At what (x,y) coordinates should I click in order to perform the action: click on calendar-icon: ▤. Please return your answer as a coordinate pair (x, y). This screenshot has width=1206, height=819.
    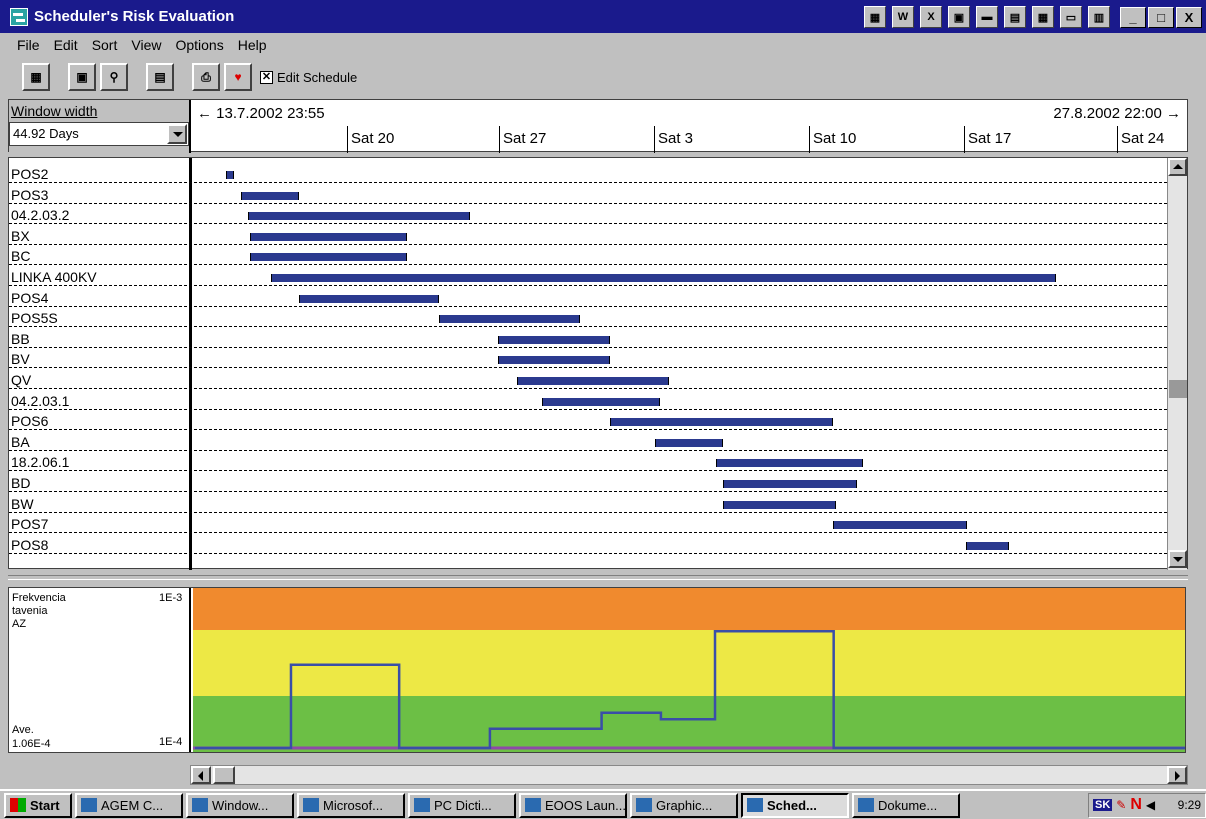
    Looking at the image, I should click on (1015, 17).